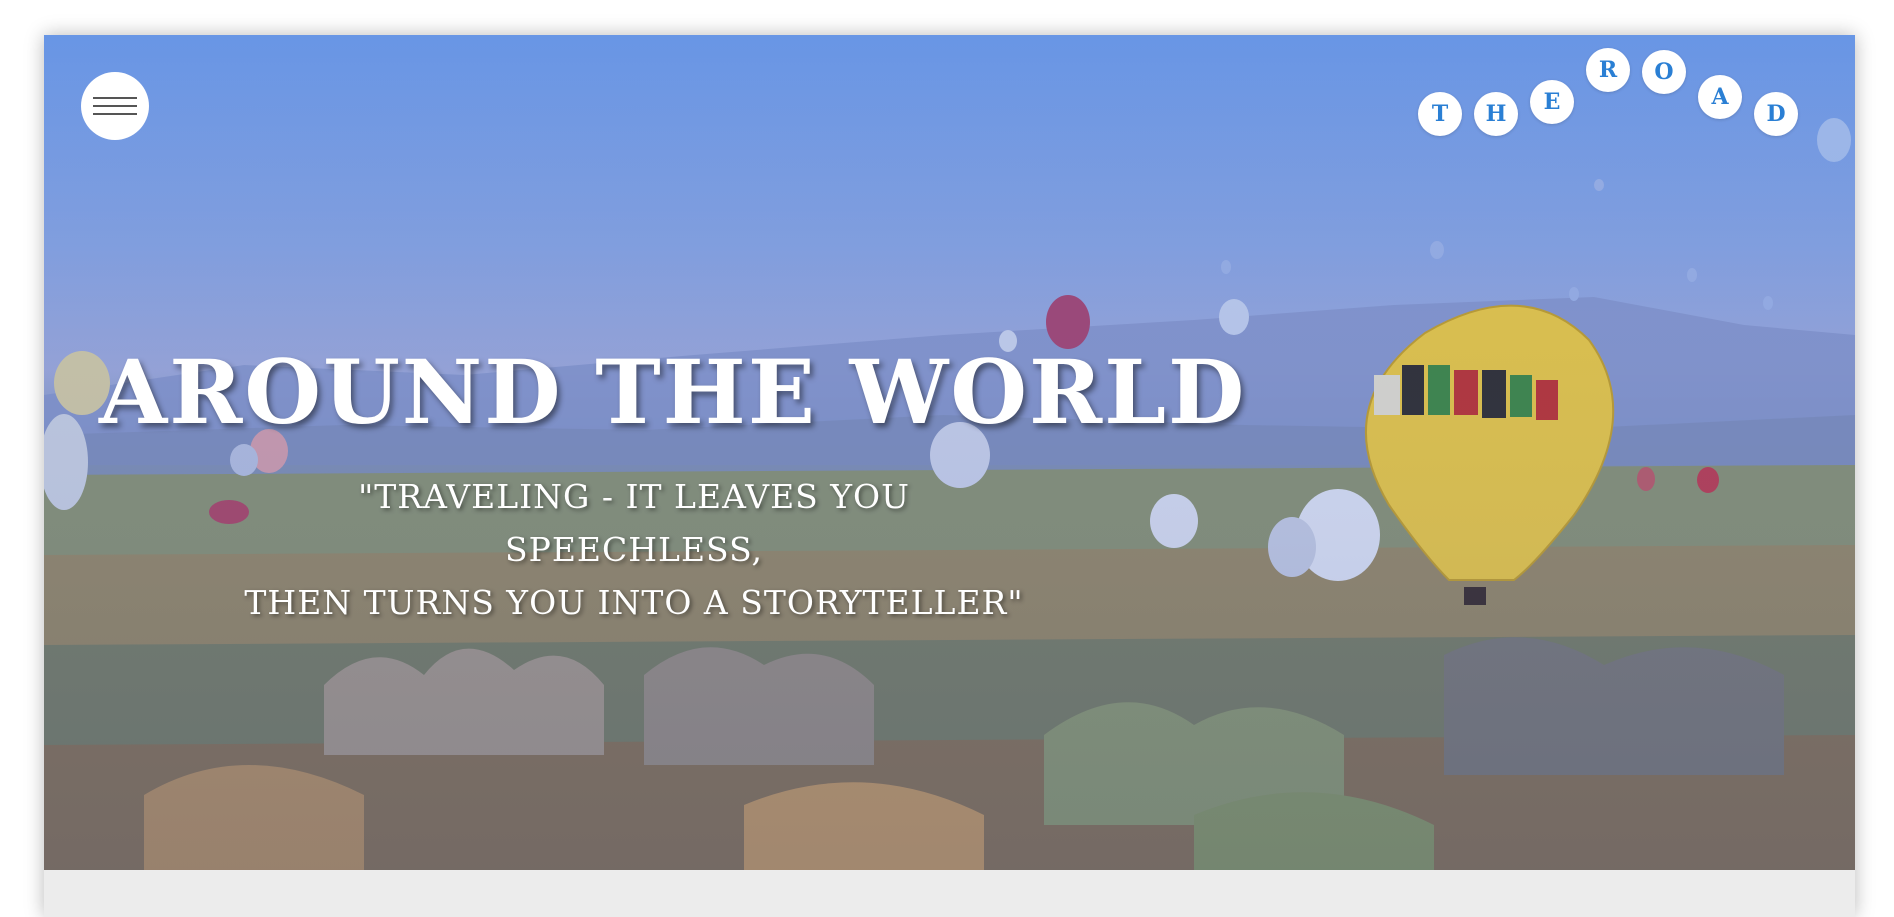  What do you see at coordinates (634, 602) in the screenshot?
I see `hero-quote-line-2: THEN TURNS YOU INTO A STORYTELLER"` at bounding box center [634, 602].